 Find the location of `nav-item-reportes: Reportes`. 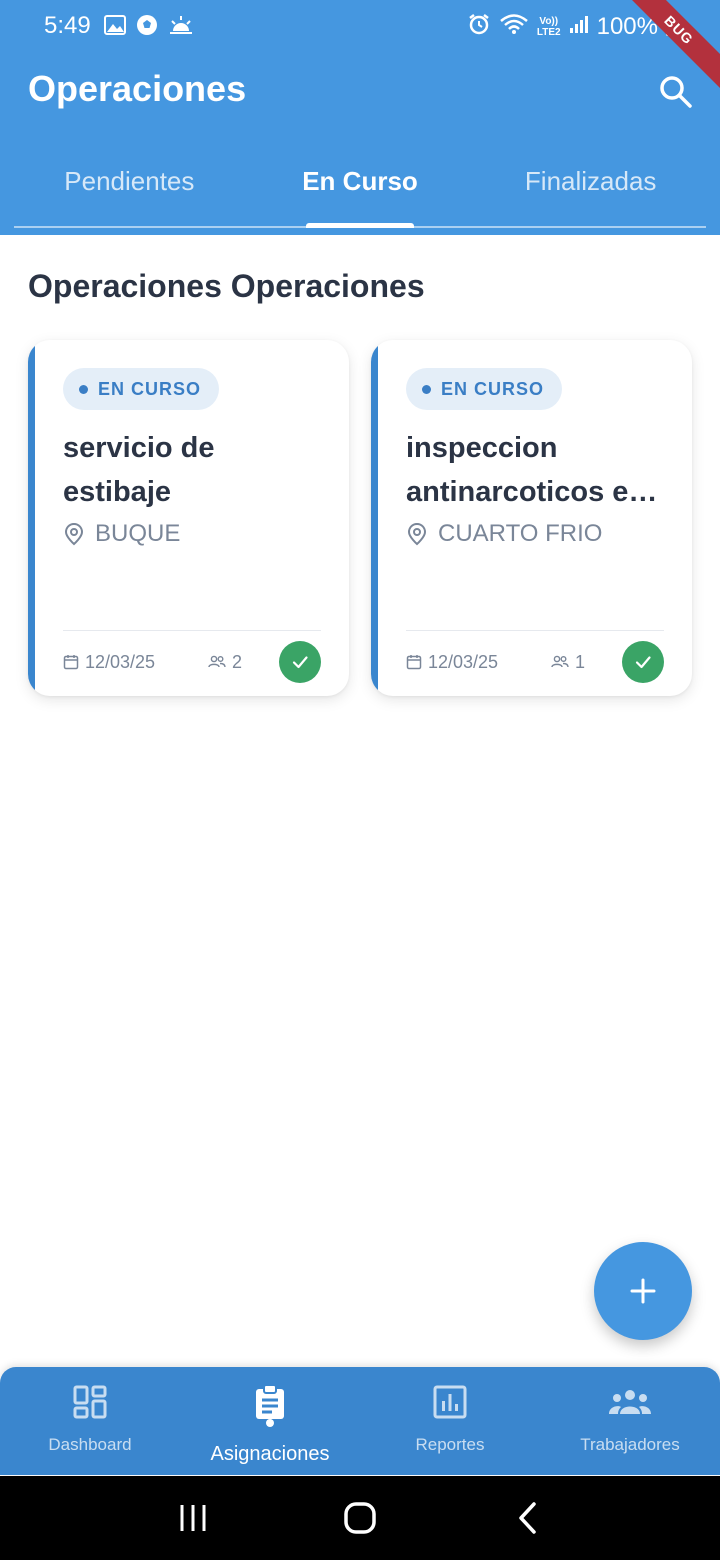

nav-item-reportes: Reportes is located at coordinates (450, 1421).